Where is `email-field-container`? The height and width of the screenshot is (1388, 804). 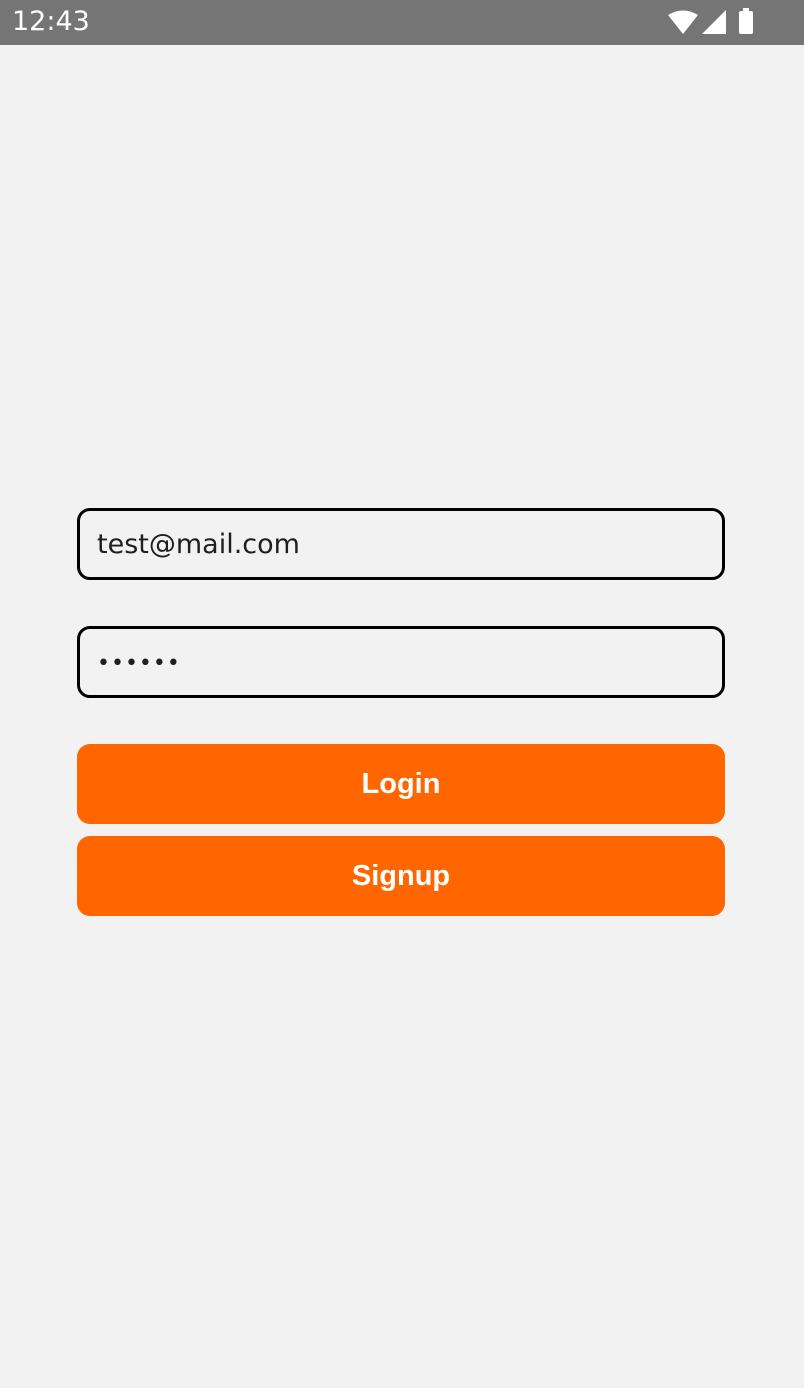 email-field-container is located at coordinates (401, 544).